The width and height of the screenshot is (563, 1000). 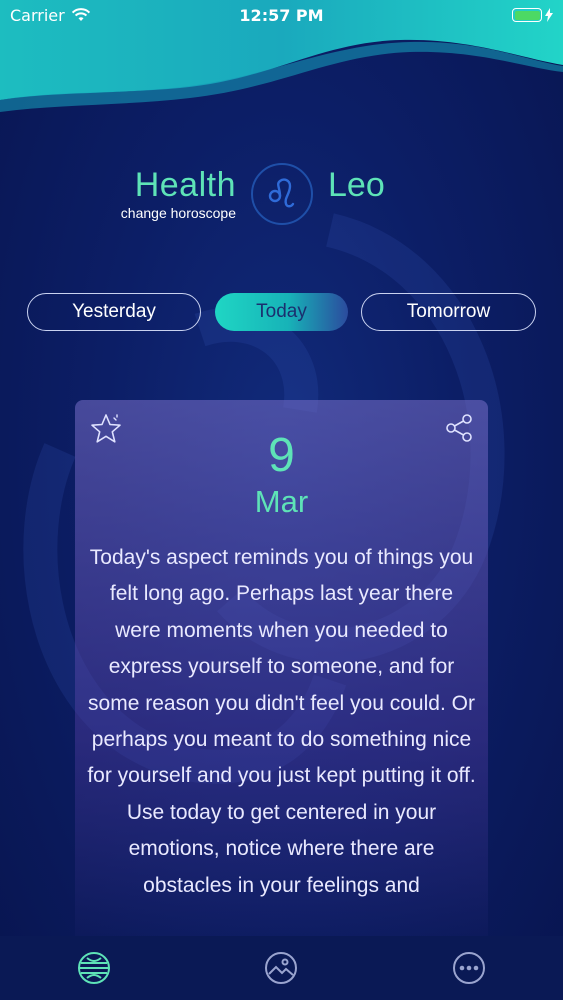 I want to click on change-horoscope-link: change horoscope, so click(x=178, y=213).